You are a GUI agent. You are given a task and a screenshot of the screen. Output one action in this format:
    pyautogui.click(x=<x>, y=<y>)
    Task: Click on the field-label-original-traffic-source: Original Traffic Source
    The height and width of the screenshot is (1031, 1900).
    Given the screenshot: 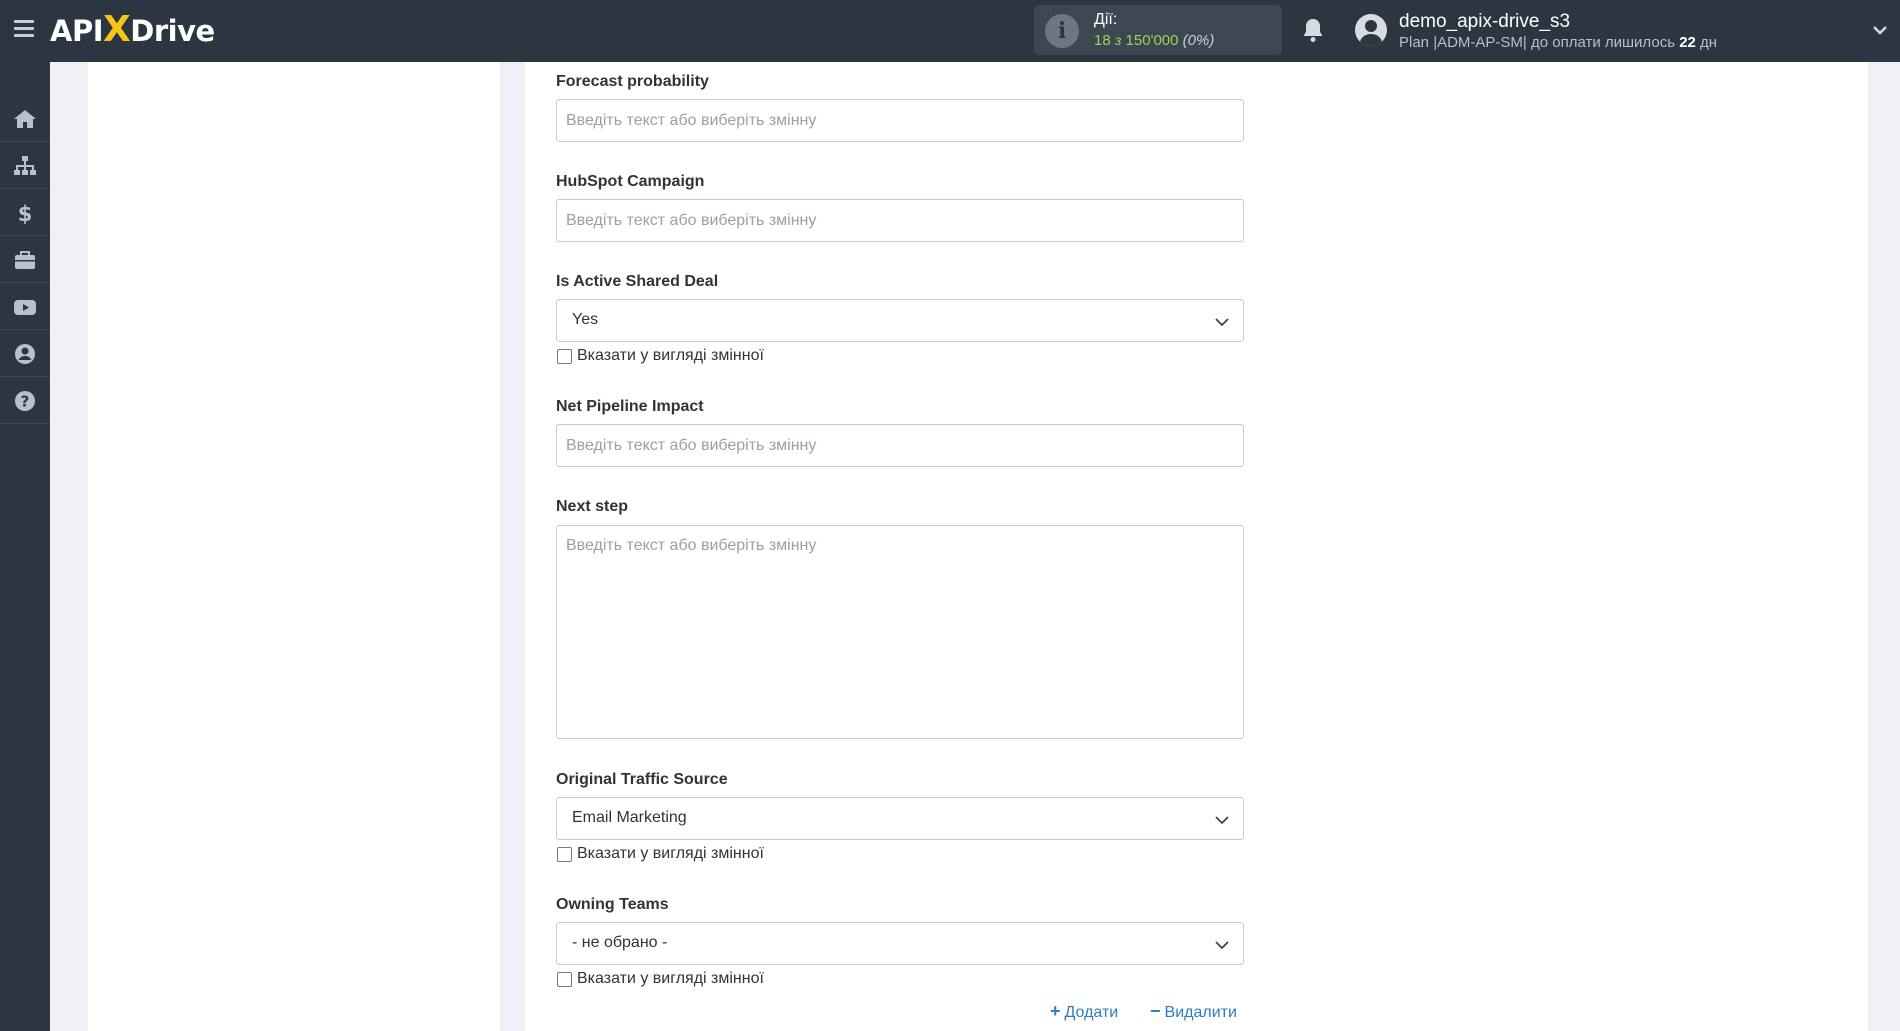 What is the action you would take?
    pyautogui.click(x=642, y=779)
    